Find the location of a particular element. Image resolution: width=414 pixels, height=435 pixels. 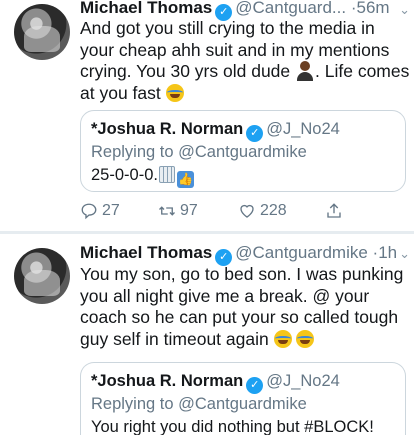

heart-icon is located at coordinates (247, 211).